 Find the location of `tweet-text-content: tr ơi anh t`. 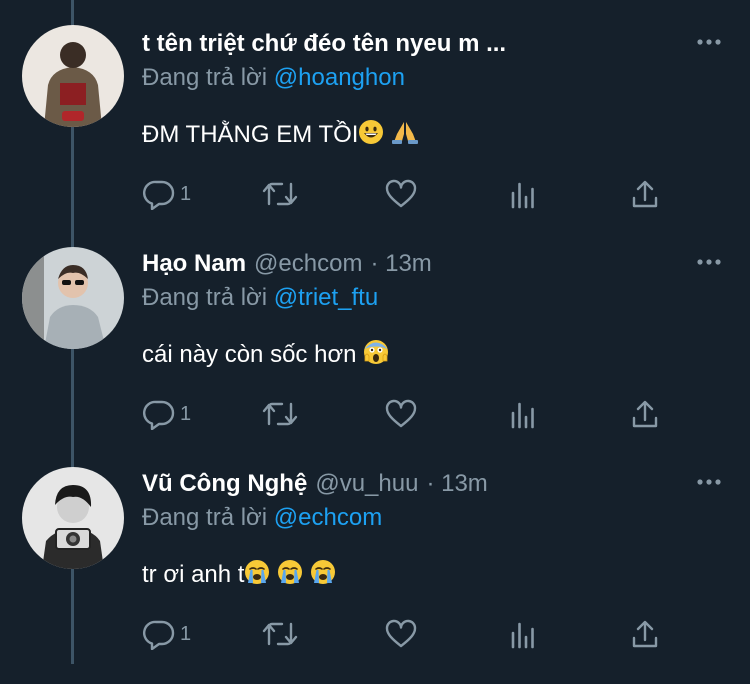

tweet-text-content: tr ơi anh t is located at coordinates (193, 574).